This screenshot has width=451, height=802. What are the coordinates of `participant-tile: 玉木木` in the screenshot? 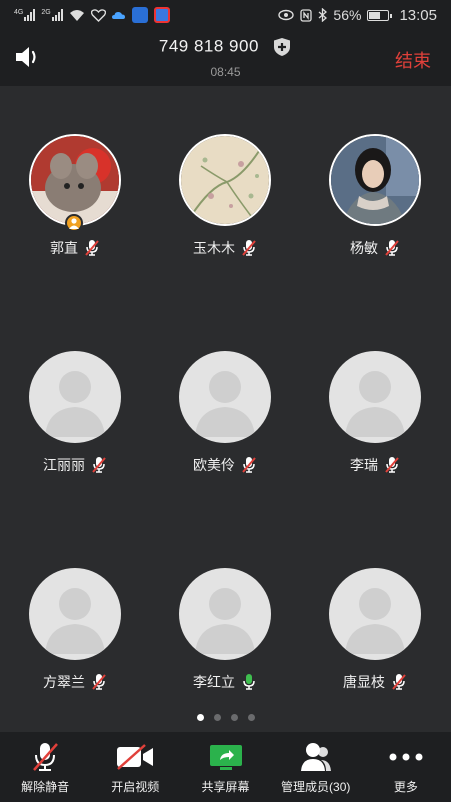 It's located at (225, 196).